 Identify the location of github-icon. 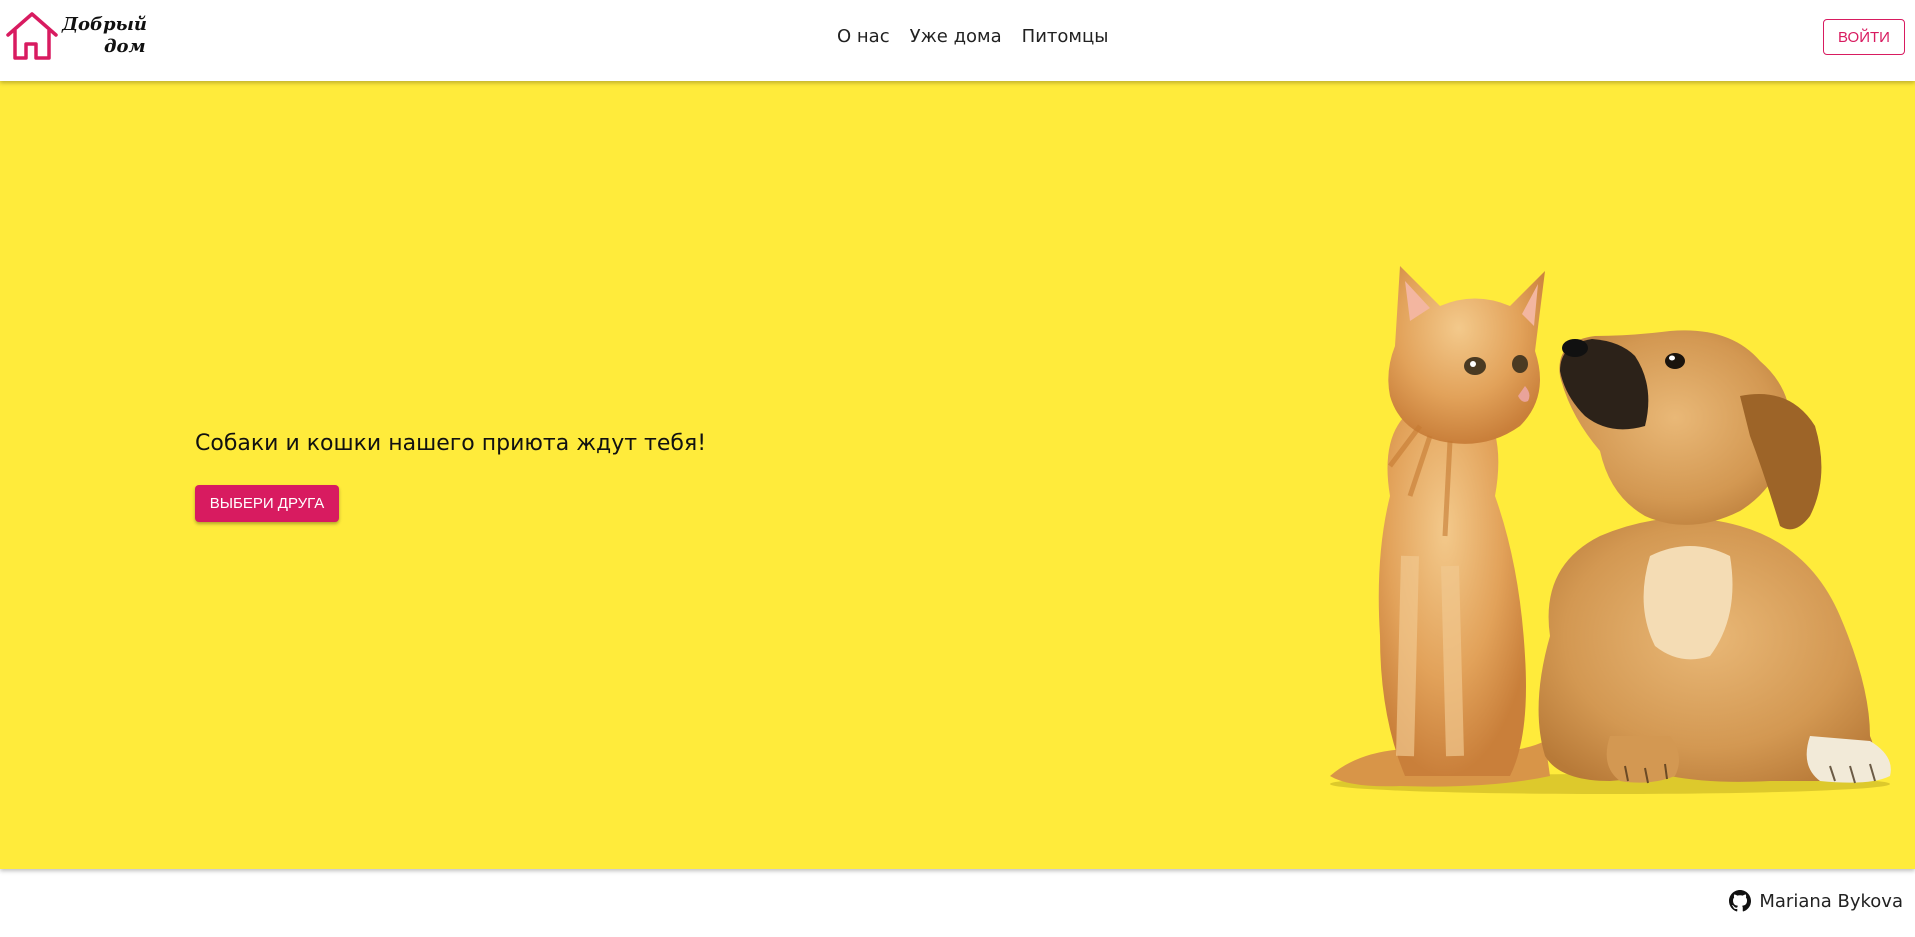
(1740, 901).